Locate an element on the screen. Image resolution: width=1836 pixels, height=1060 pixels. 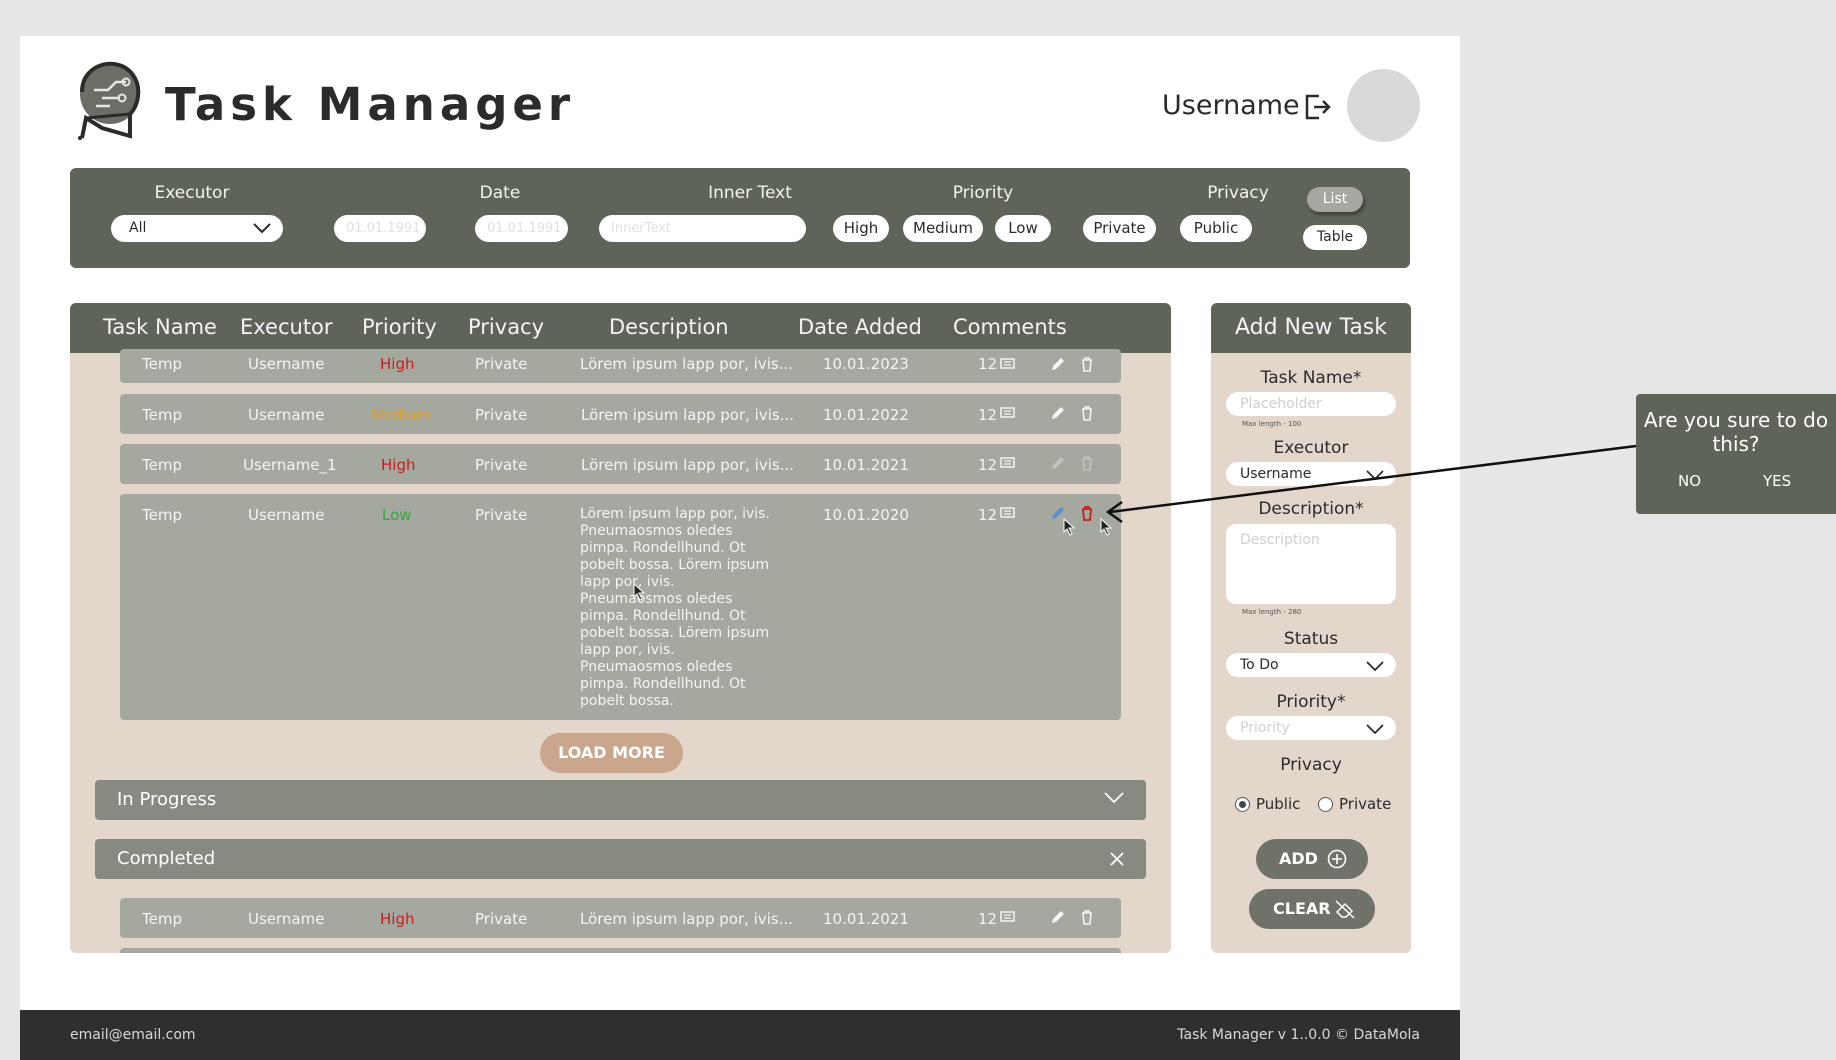
close-icon is located at coordinates (1117, 859).